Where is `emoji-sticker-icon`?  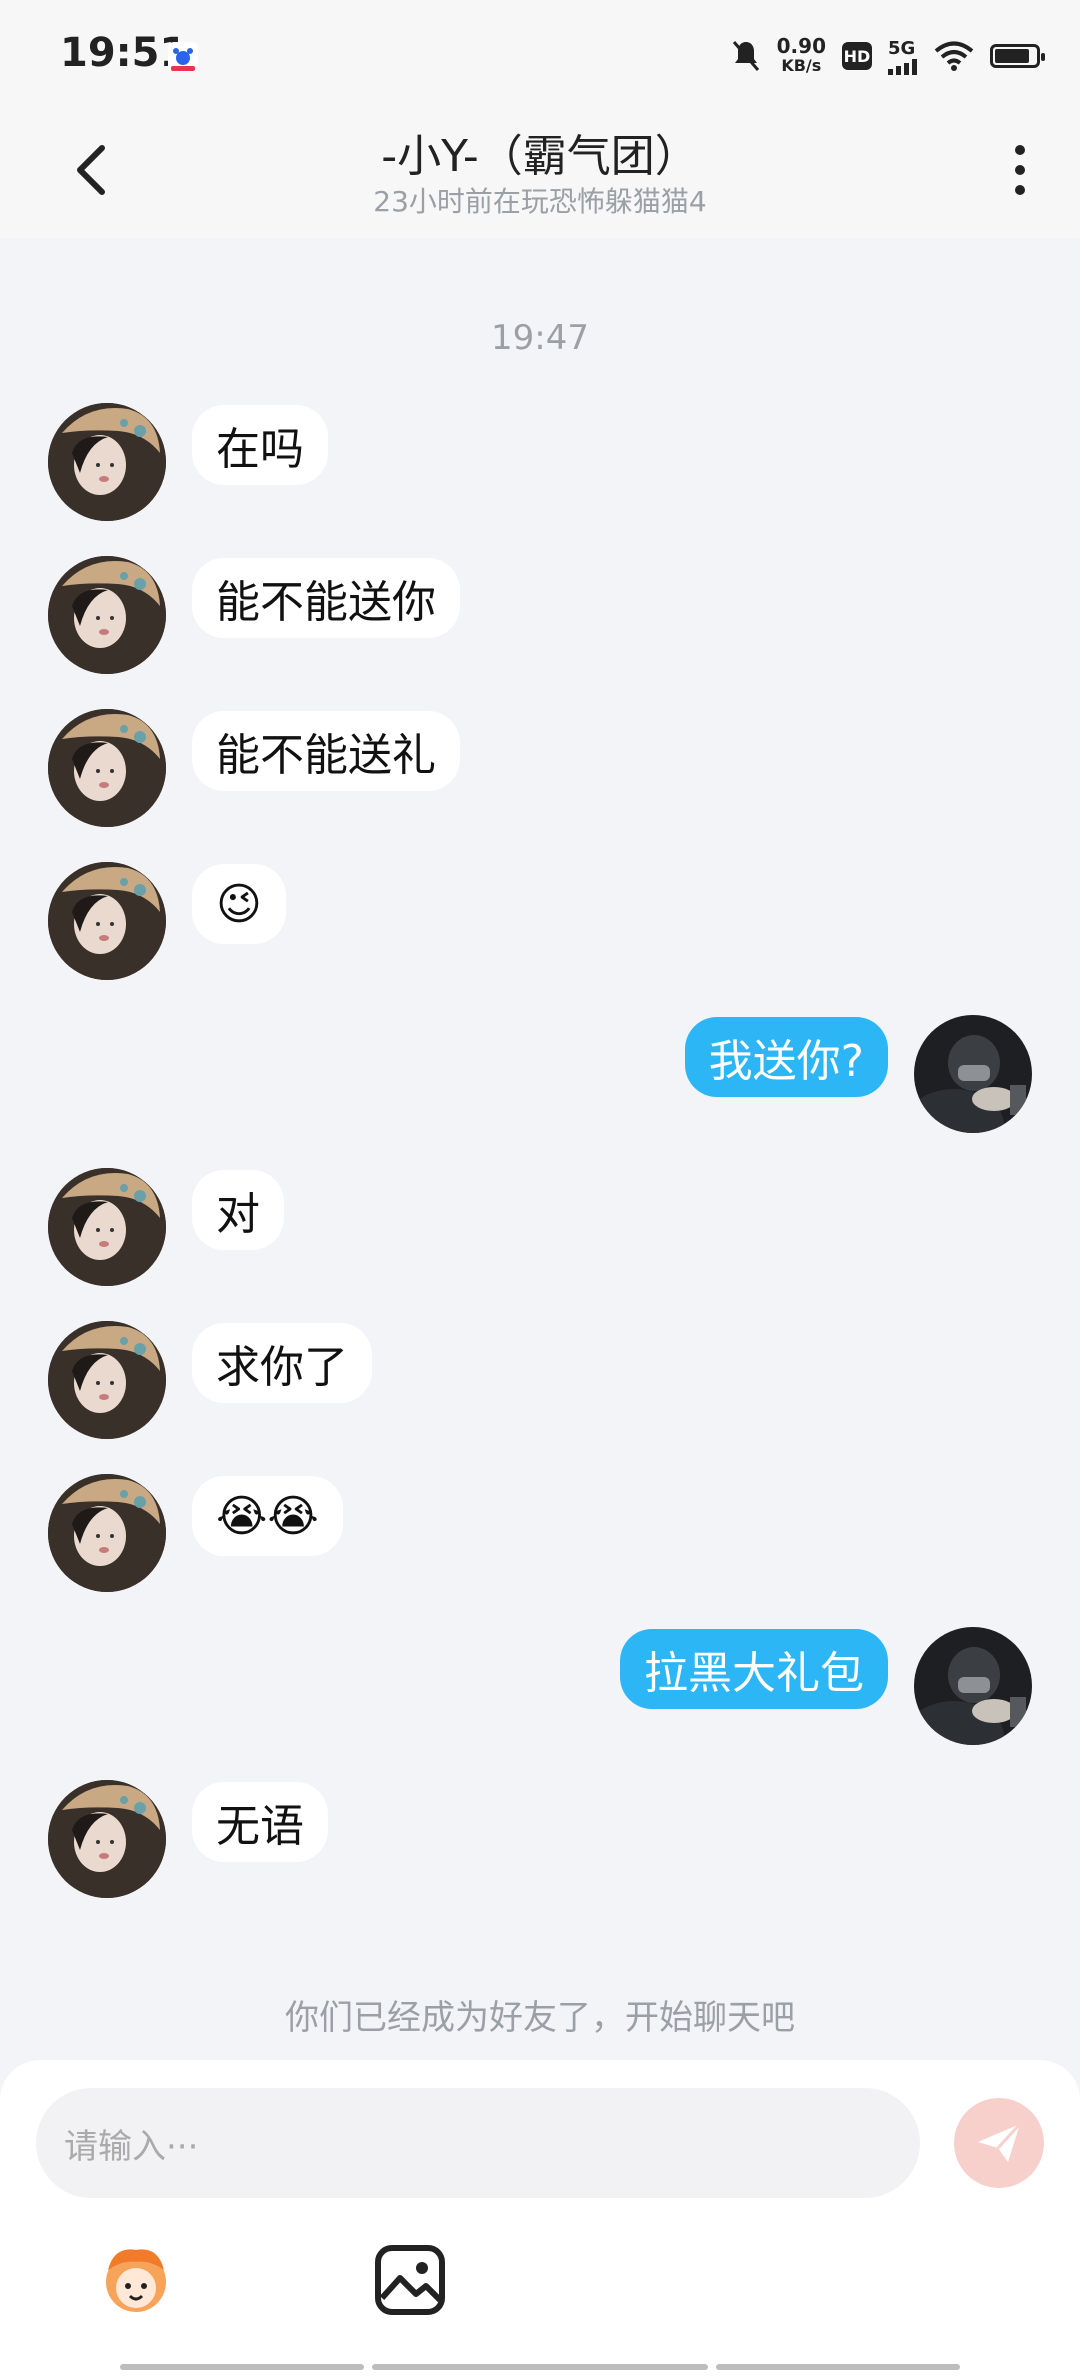 emoji-sticker-icon is located at coordinates (136, 2280).